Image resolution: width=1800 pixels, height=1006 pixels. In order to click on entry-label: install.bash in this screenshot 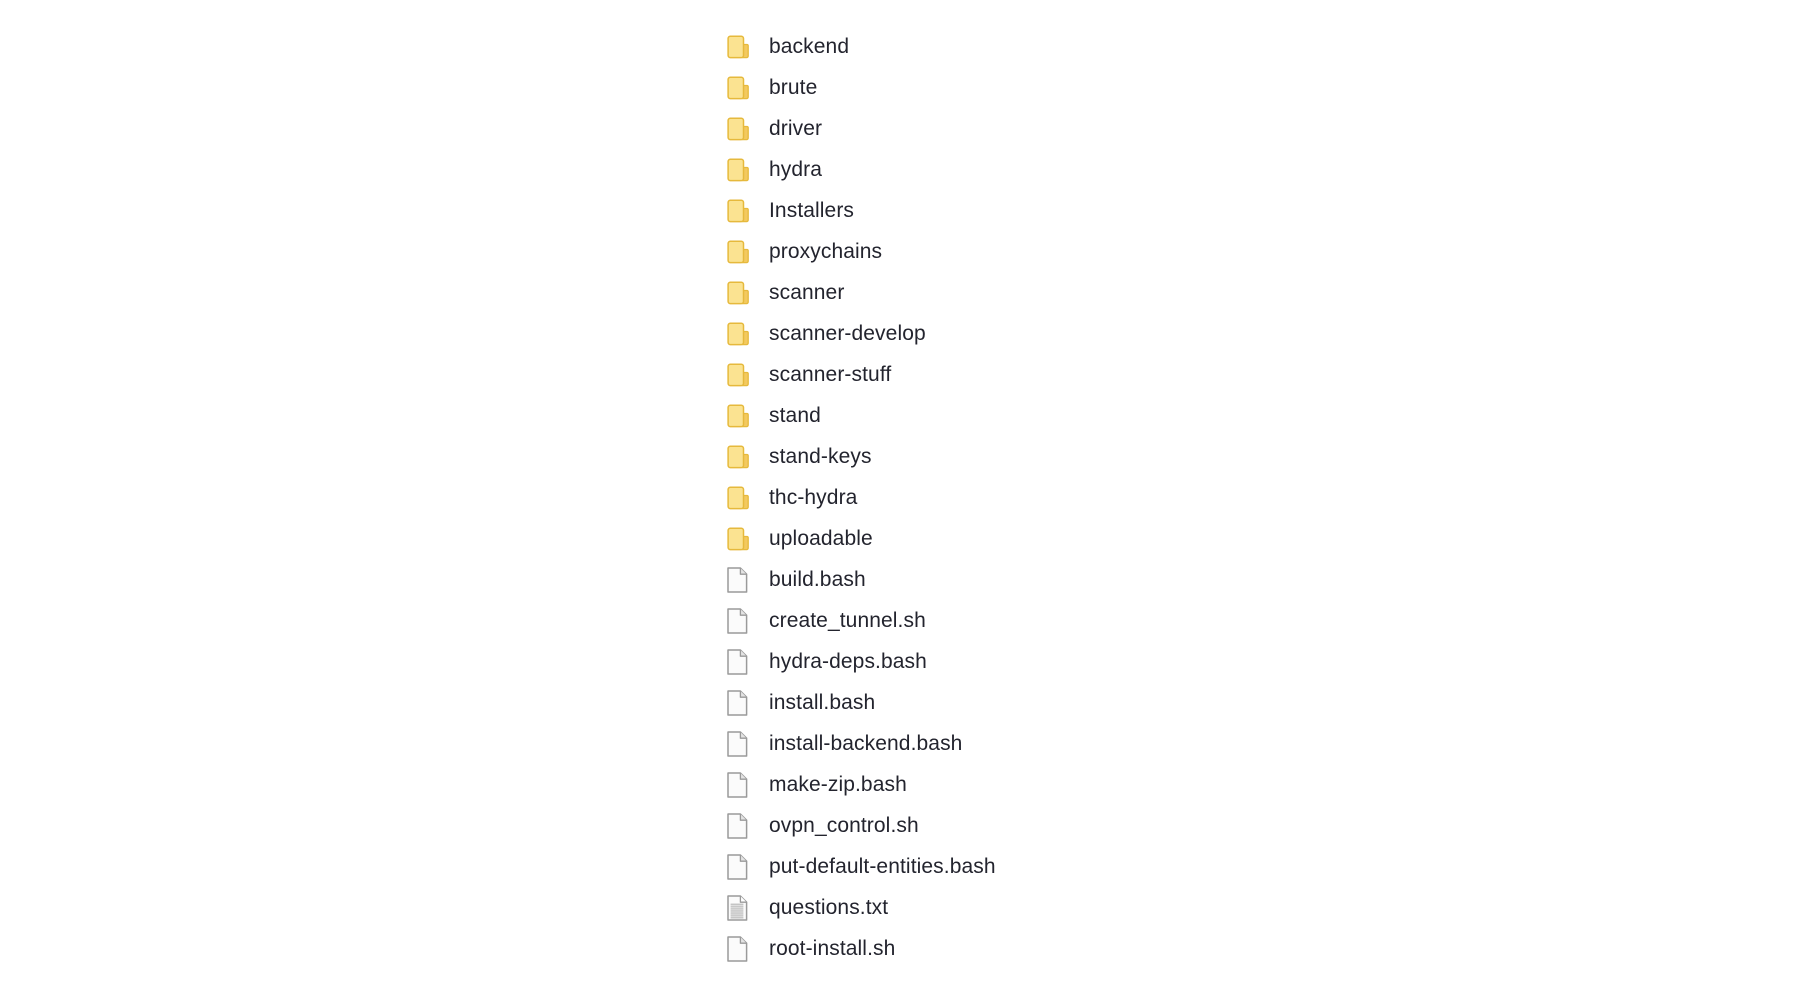, I will do `click(822, 702)`.